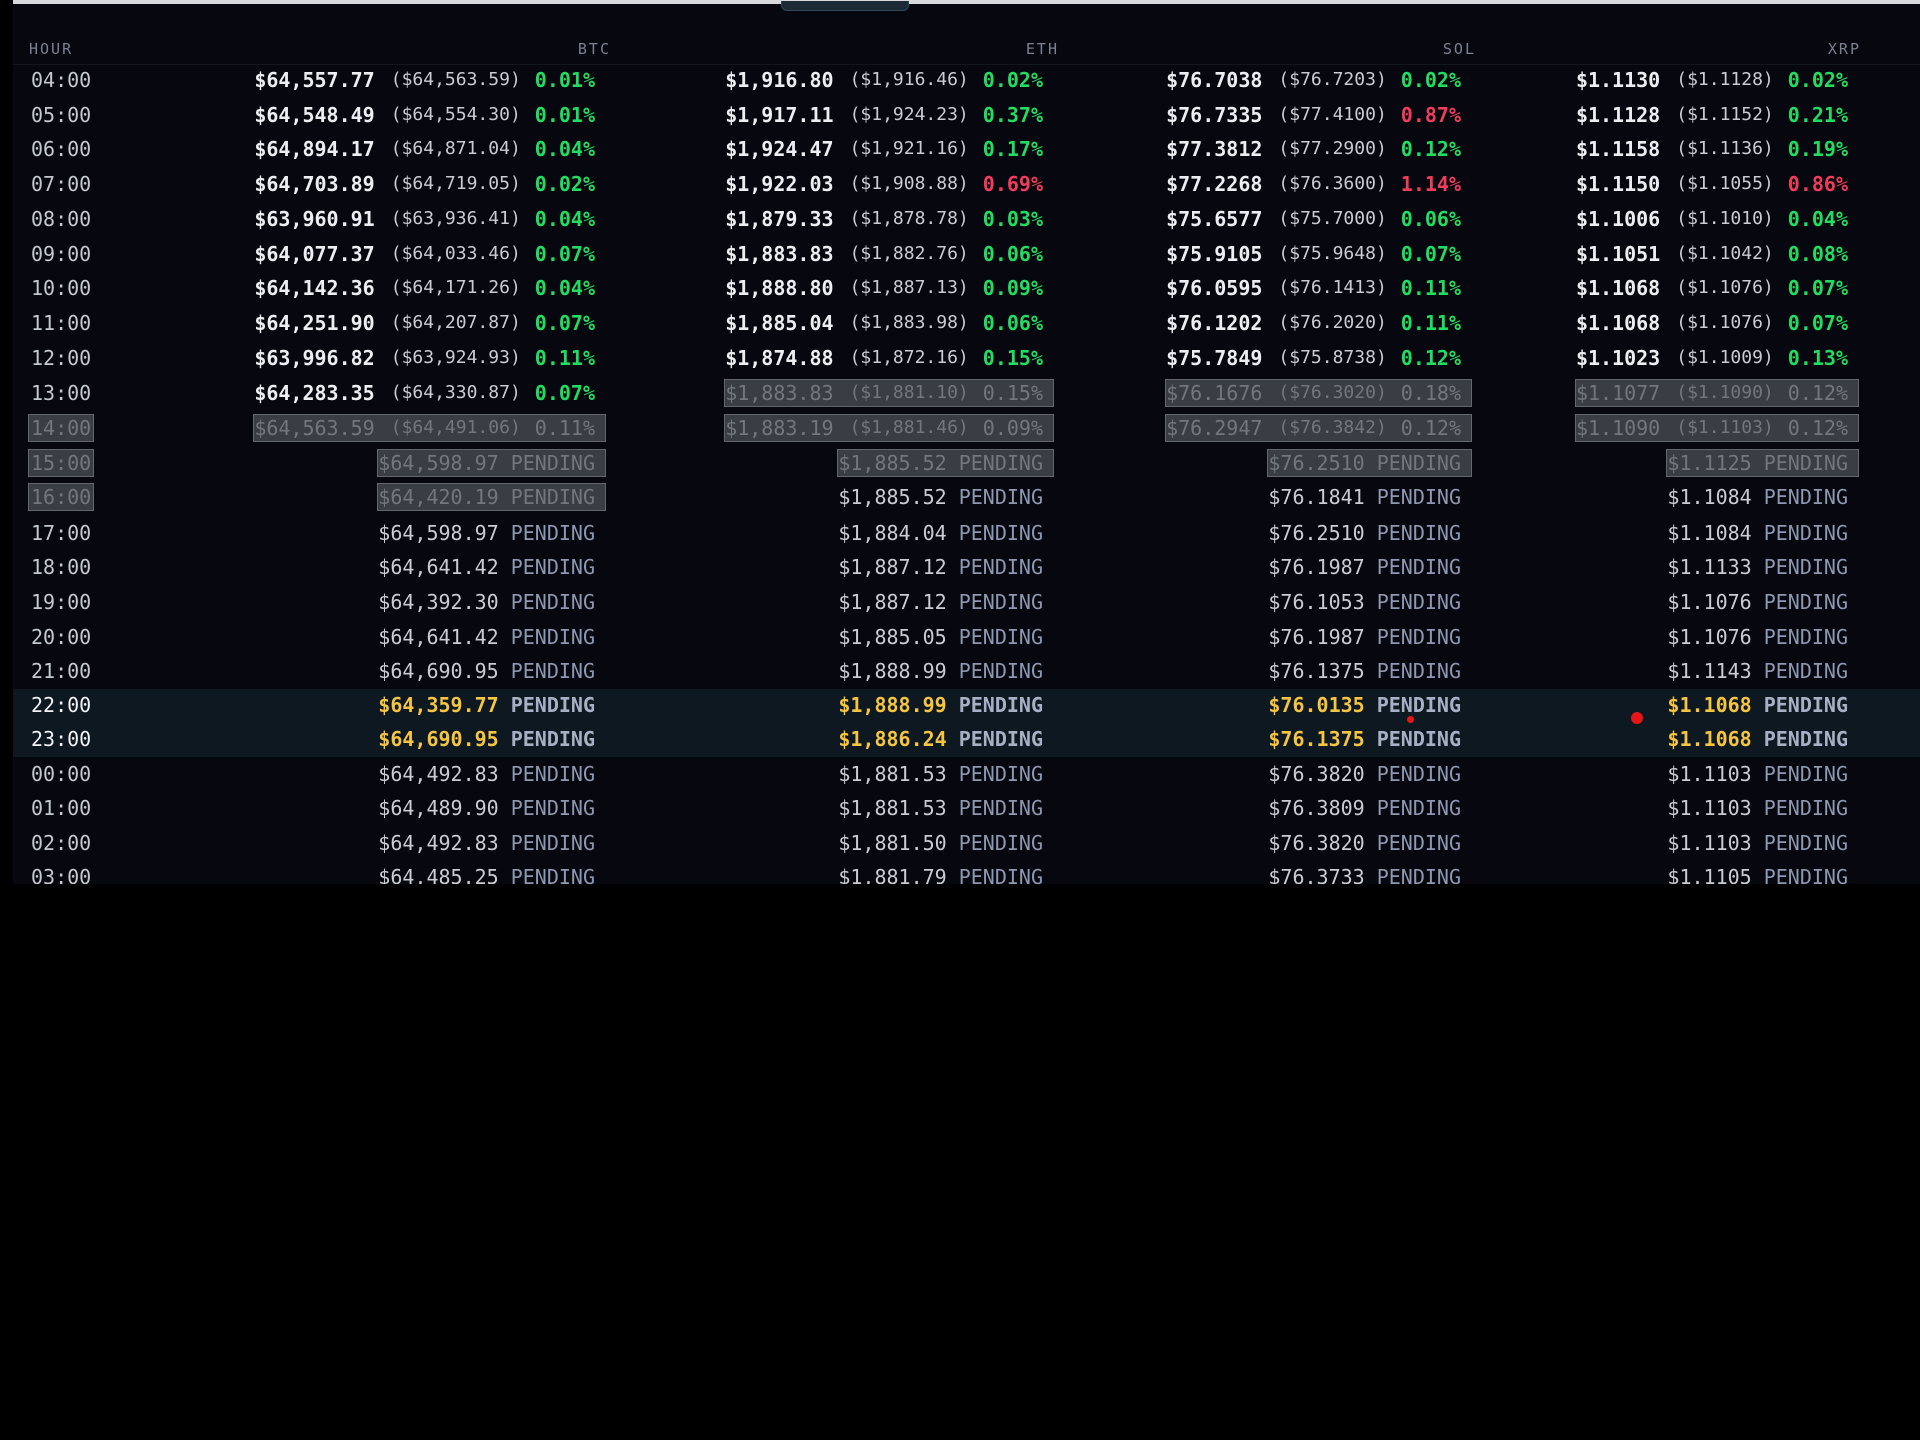  What do you see at coordinates (429, 358) in the screenshot?
I see `btc-price-cell: $63,996.82 ($63,924.93) 0.11%` at bounding box center [429, 358].